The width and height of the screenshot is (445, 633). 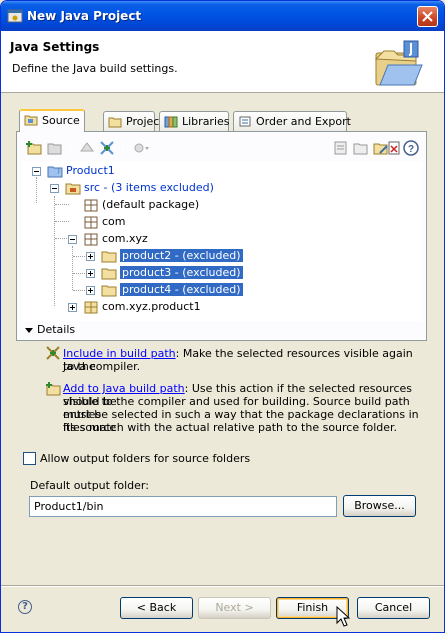 I want to click on configure-dropdown-icon, so click(x=141, y=148).